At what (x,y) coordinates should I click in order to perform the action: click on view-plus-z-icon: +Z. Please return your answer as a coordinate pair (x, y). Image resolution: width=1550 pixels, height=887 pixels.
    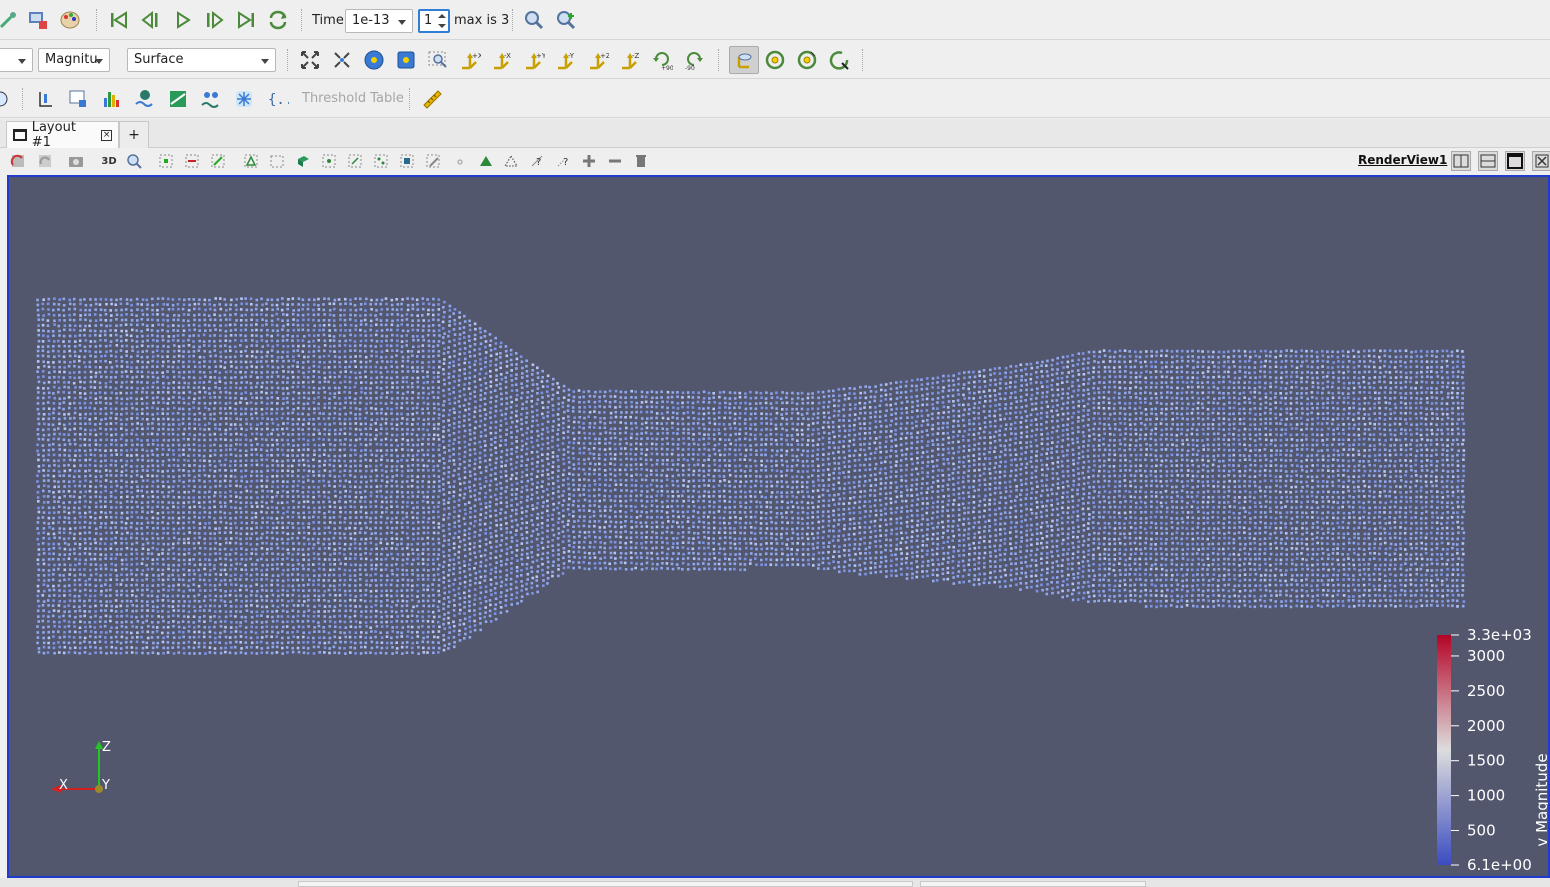
    Looking at the image, I should click on (598, 60).